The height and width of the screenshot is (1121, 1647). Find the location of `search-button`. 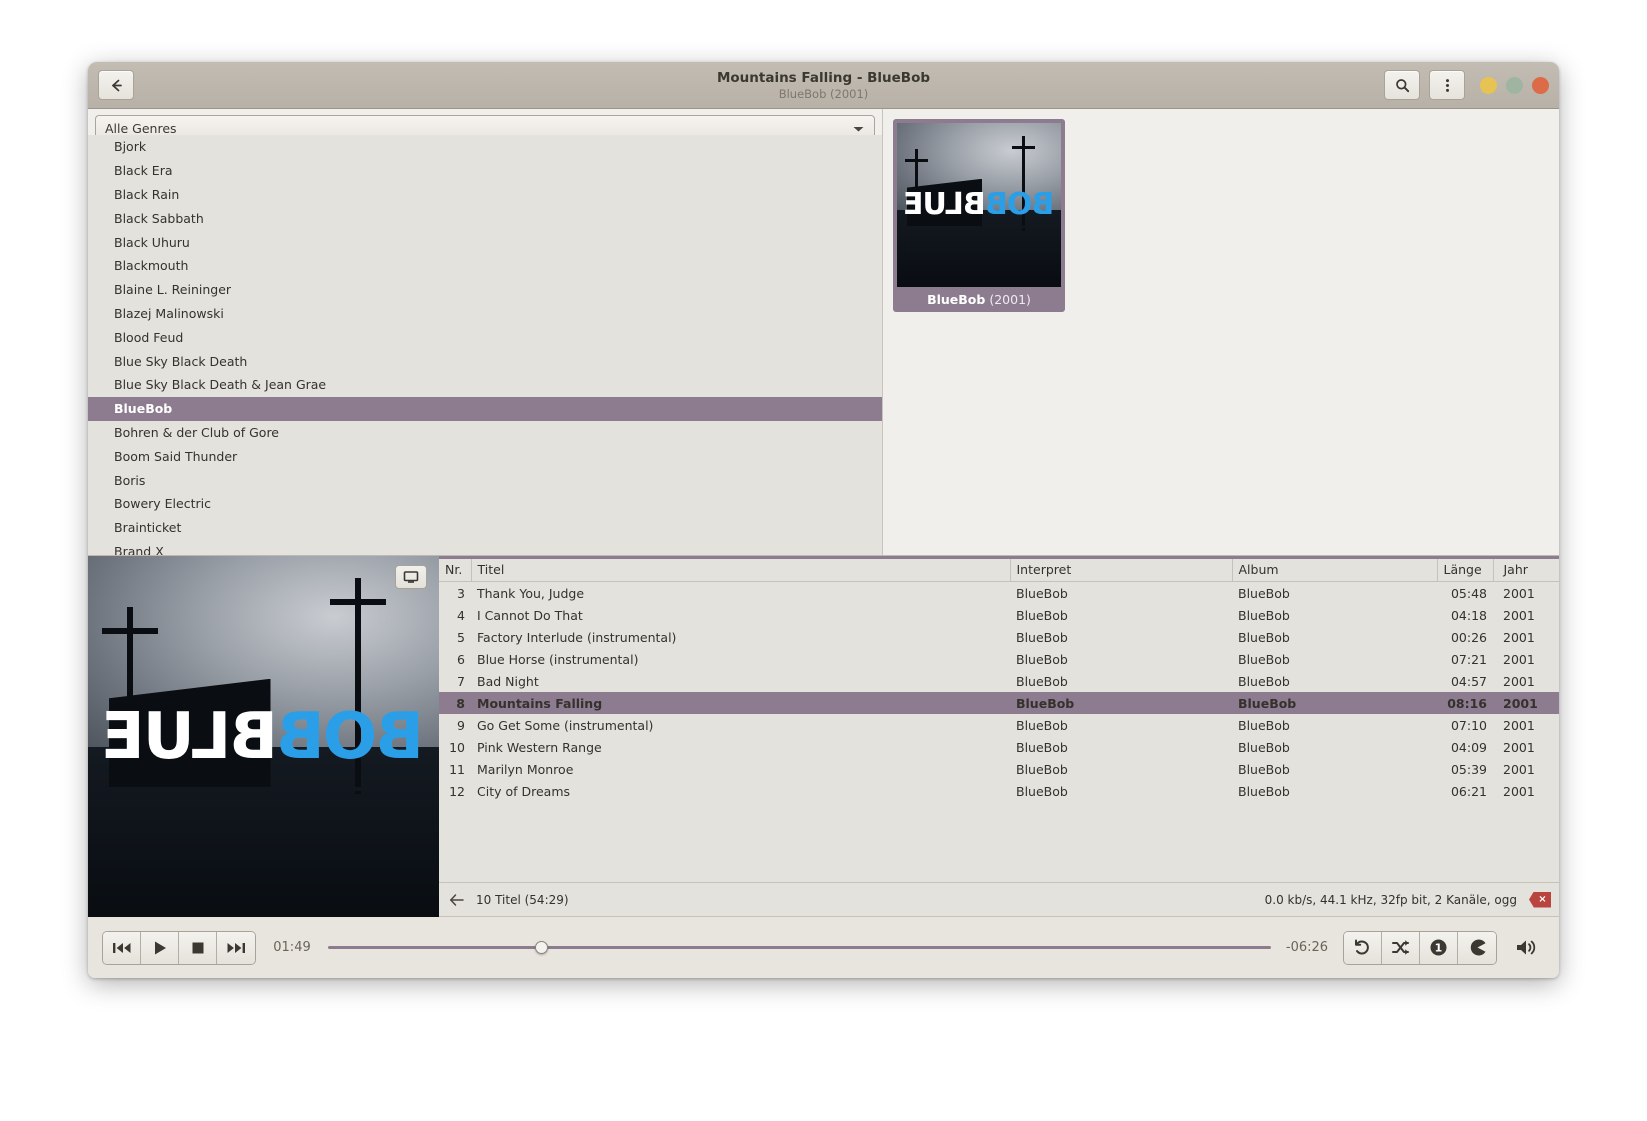

search-button is located at coordinates (1402, 85).